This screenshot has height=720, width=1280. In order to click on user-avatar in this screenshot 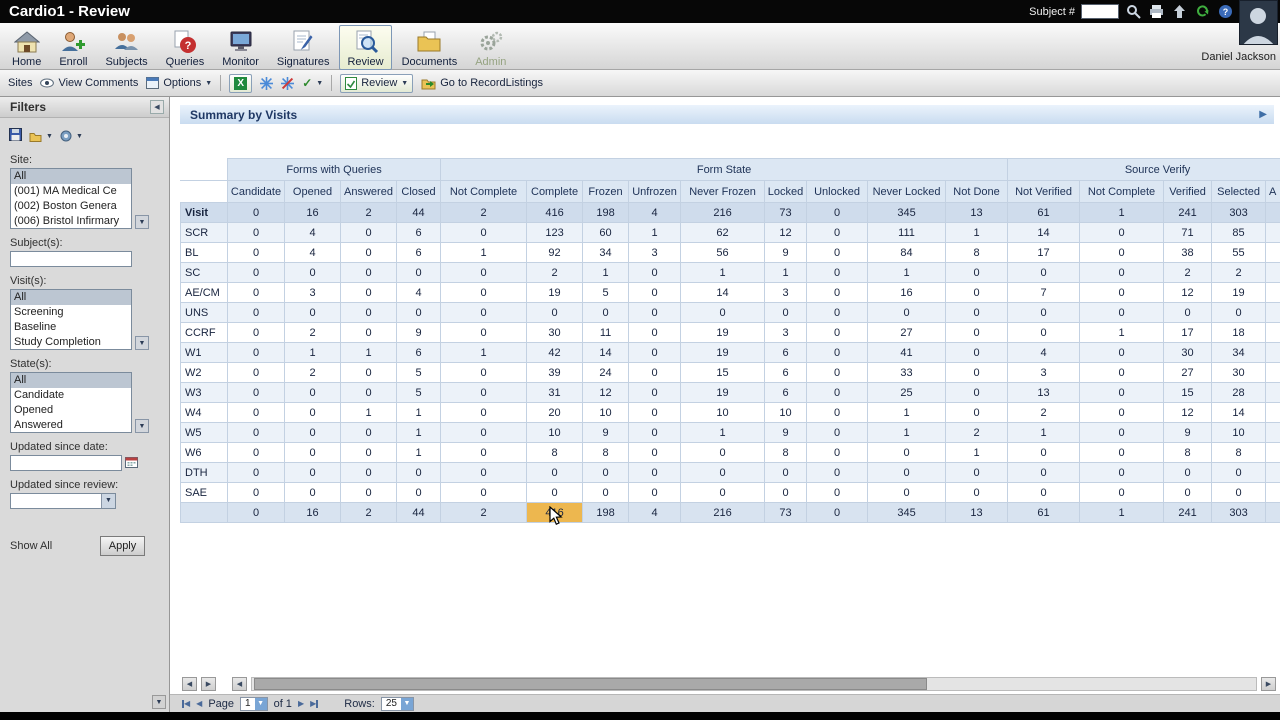, I will do `click(1258, 22)`.